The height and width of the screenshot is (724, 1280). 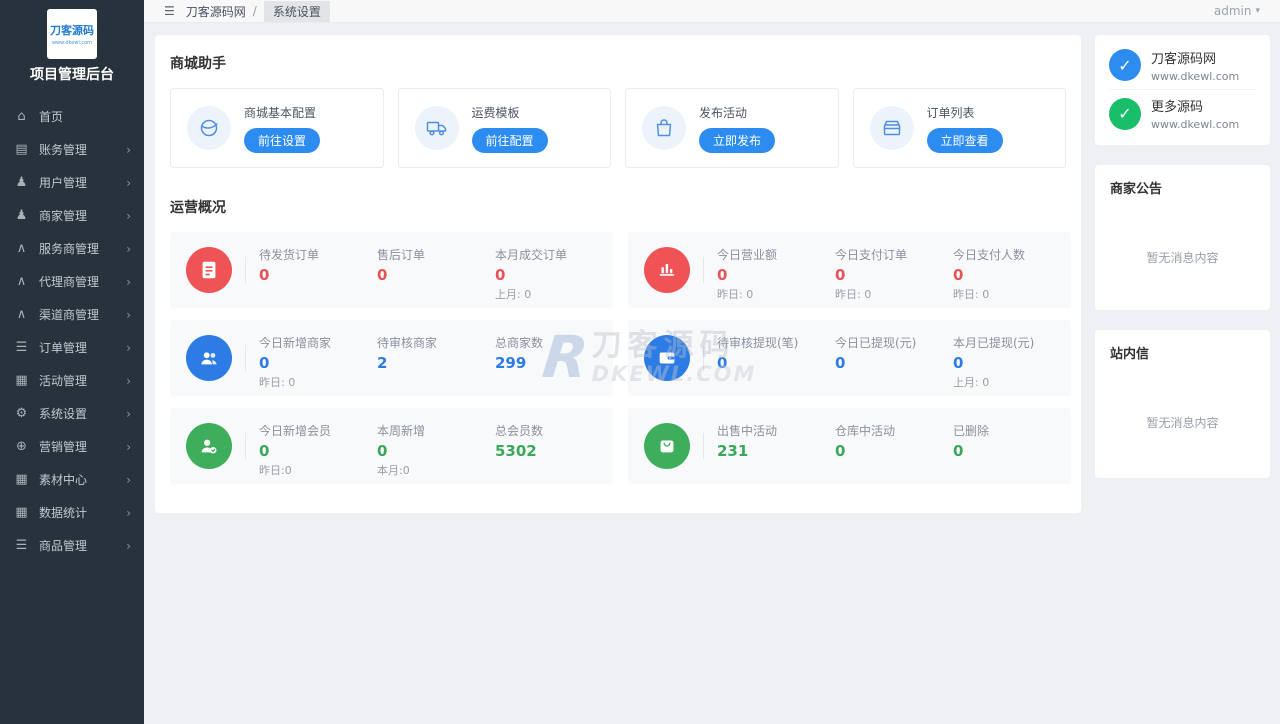 What do you see at coordinates (21, 413) in the screenshot?
I see `settings-icon: ⚙` at bounding box center [21, 413].